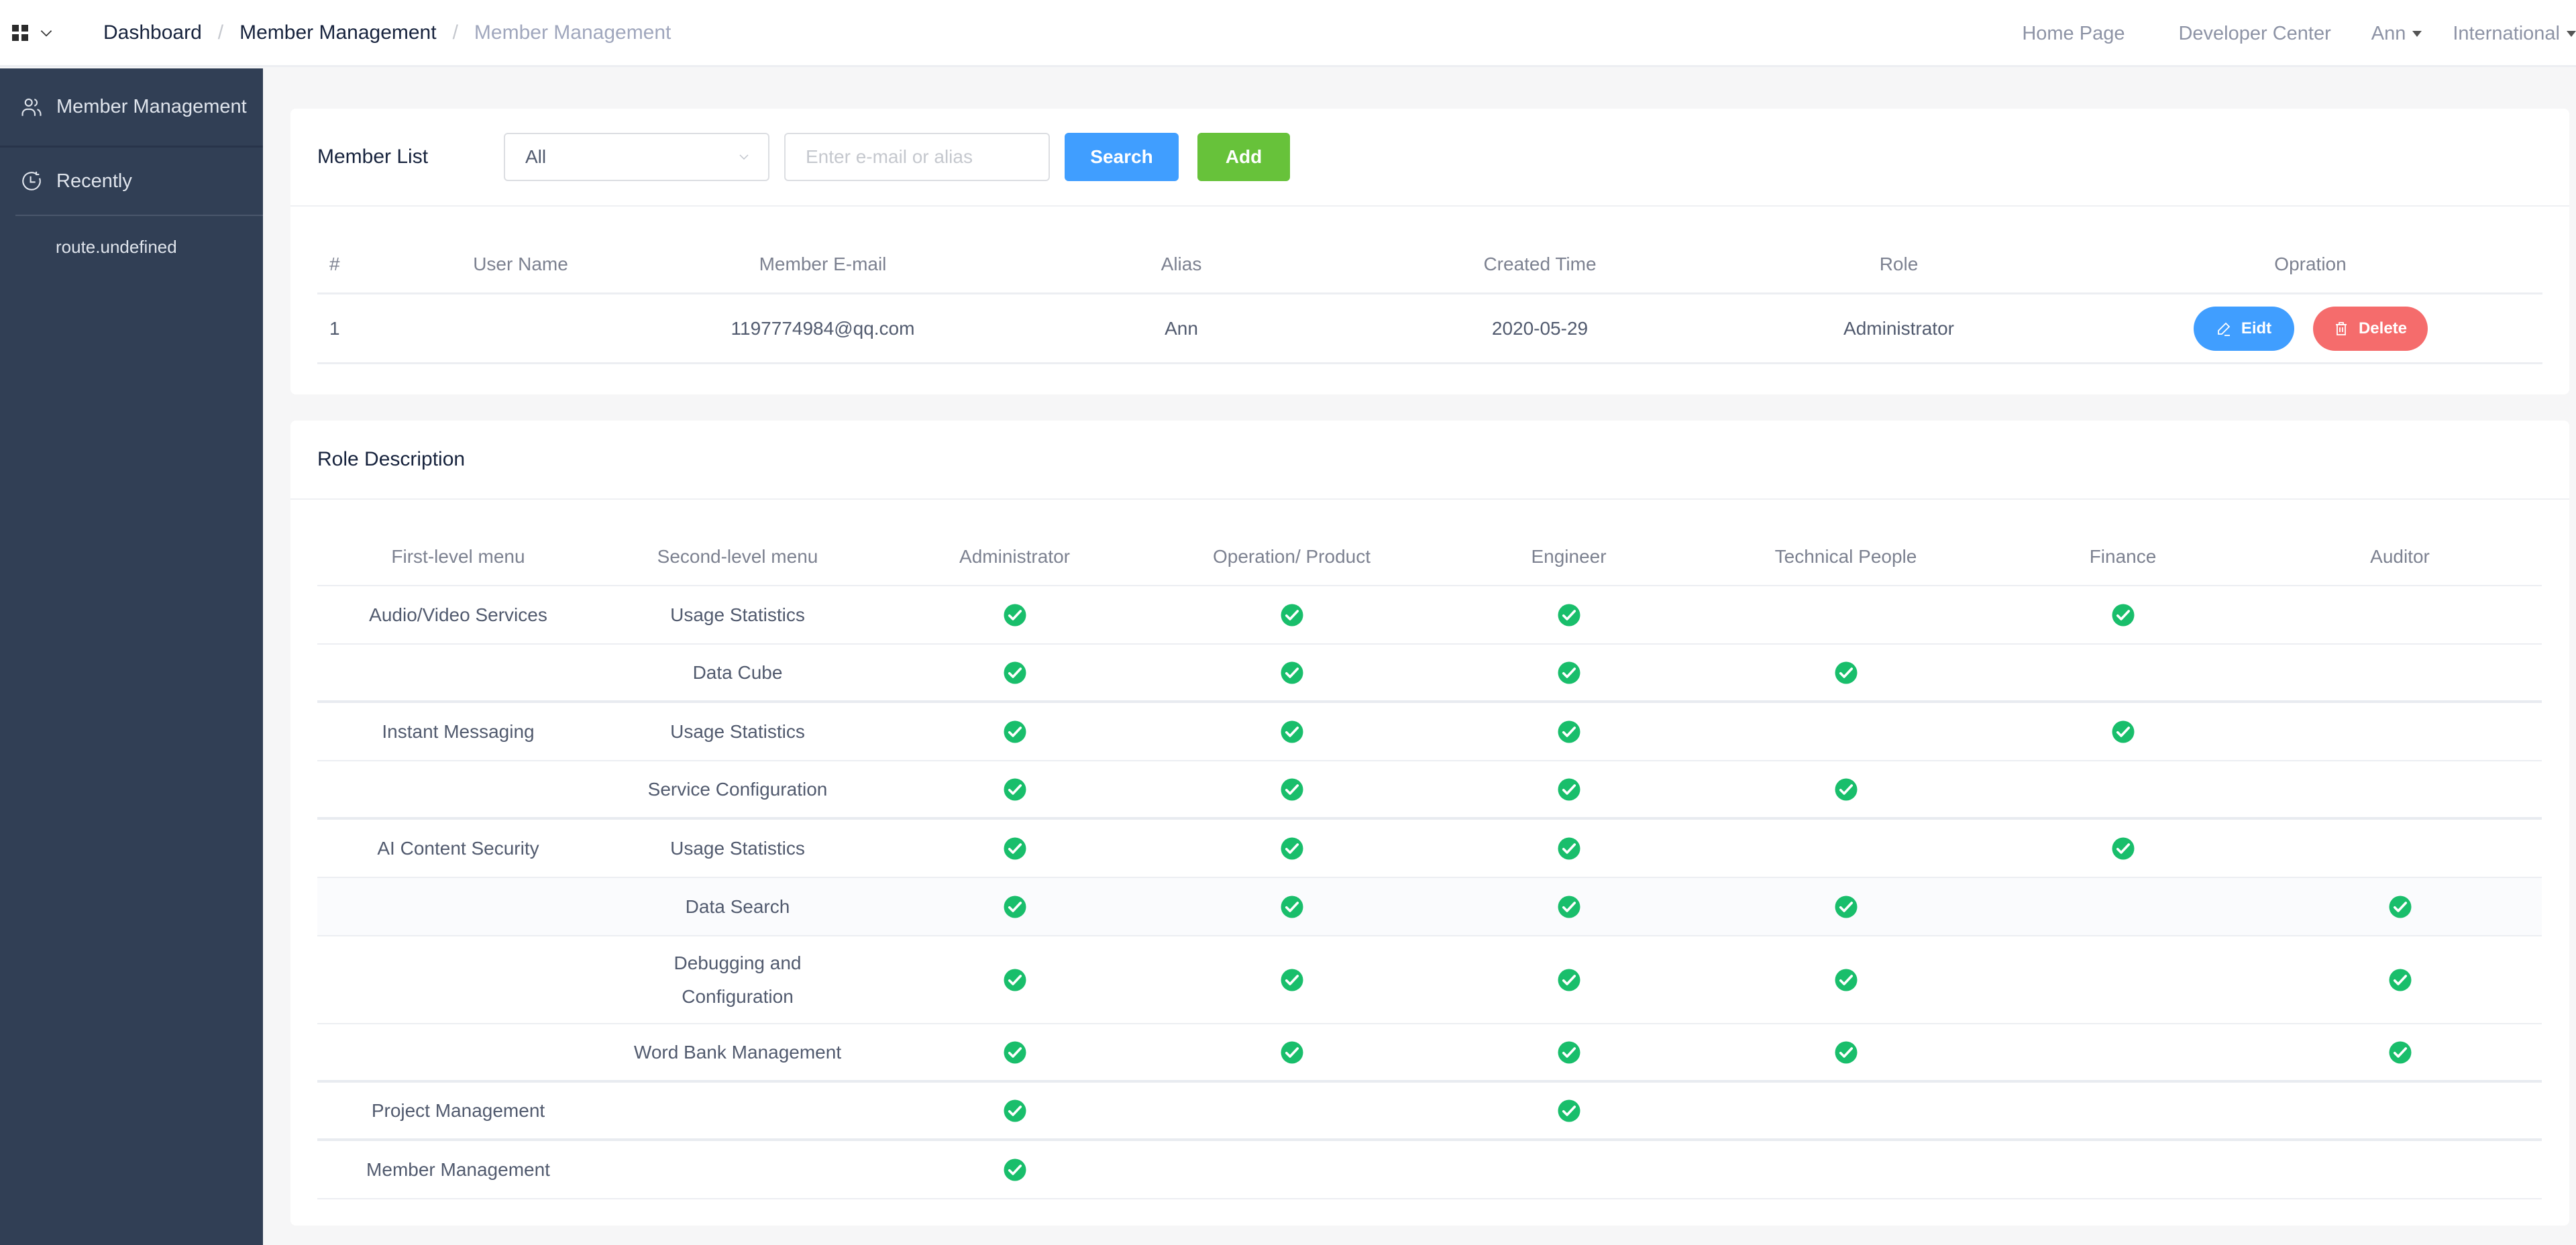 This screenshot has width=2576, height=1245. What do you see at coordinates (94, 181) in the screenshot?
I see `sidebar-item-label: Recently` at bounding box center [94, 181].